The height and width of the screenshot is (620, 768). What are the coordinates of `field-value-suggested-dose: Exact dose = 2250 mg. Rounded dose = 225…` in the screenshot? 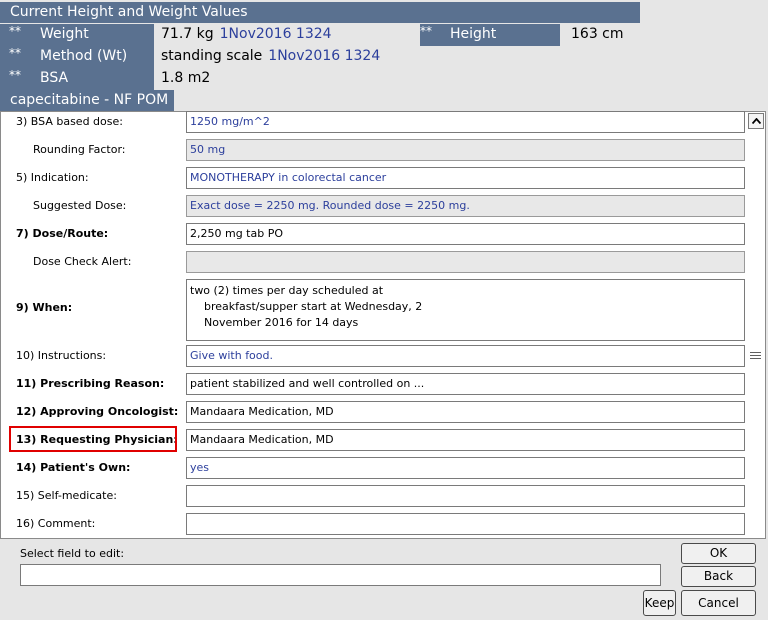 It's located at (465, 206).